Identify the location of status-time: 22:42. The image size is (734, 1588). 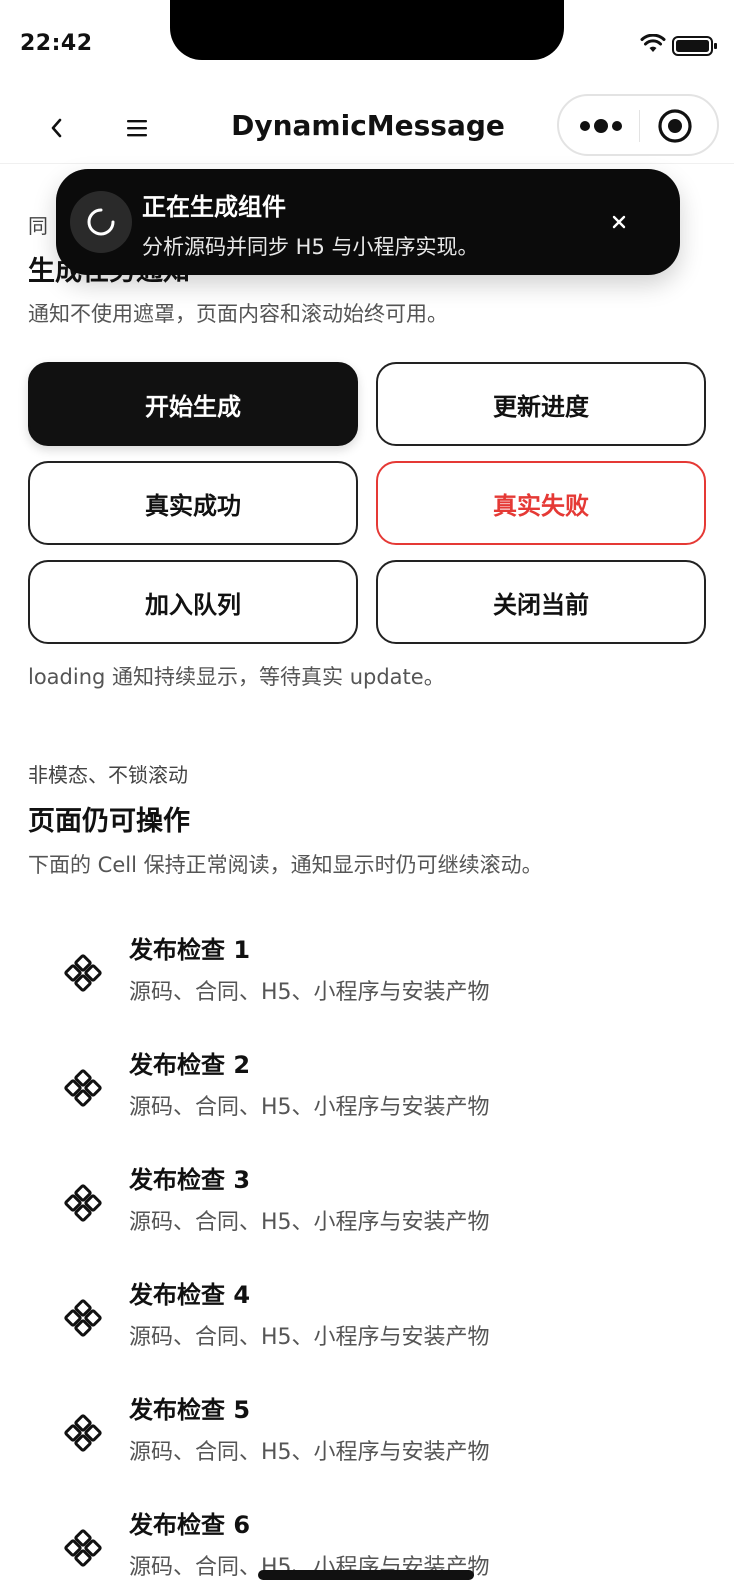
(56, 43).